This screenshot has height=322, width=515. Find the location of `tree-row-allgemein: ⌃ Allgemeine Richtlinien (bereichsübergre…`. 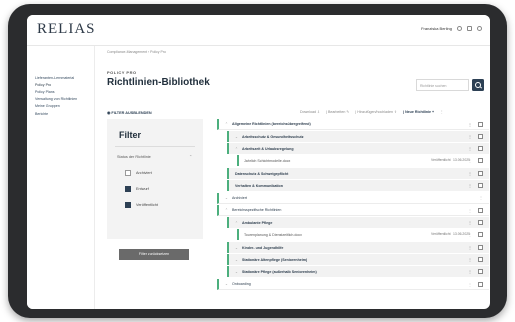

tree-row-allgemein: ⌃ Allgemeine Richtlinien (bereichsübergre… is located at coordinates (353, 124).